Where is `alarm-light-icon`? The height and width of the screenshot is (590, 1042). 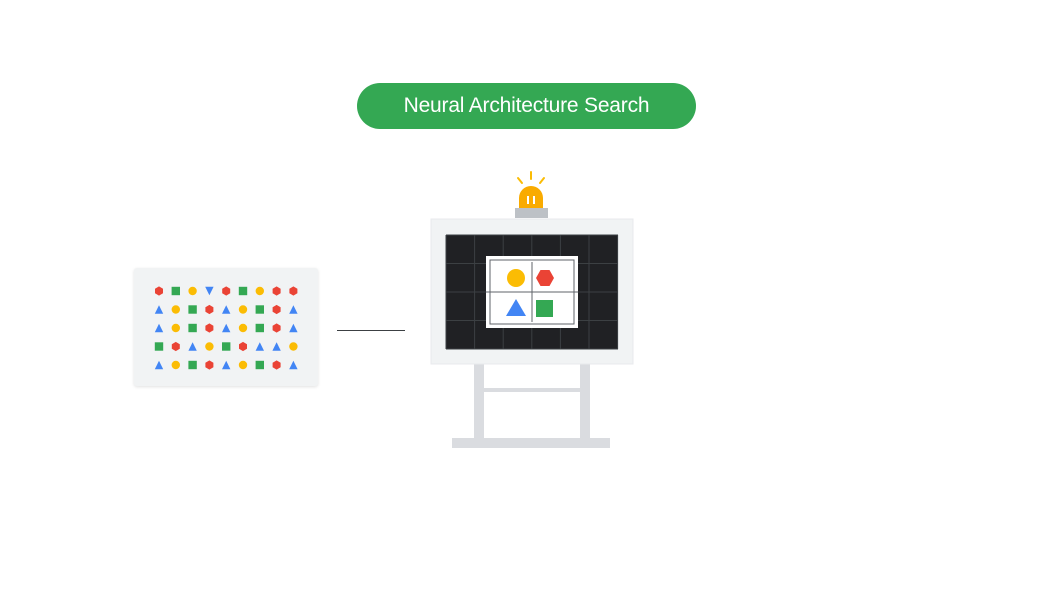
alarm-light-icon is located at coordinates (531, 194).